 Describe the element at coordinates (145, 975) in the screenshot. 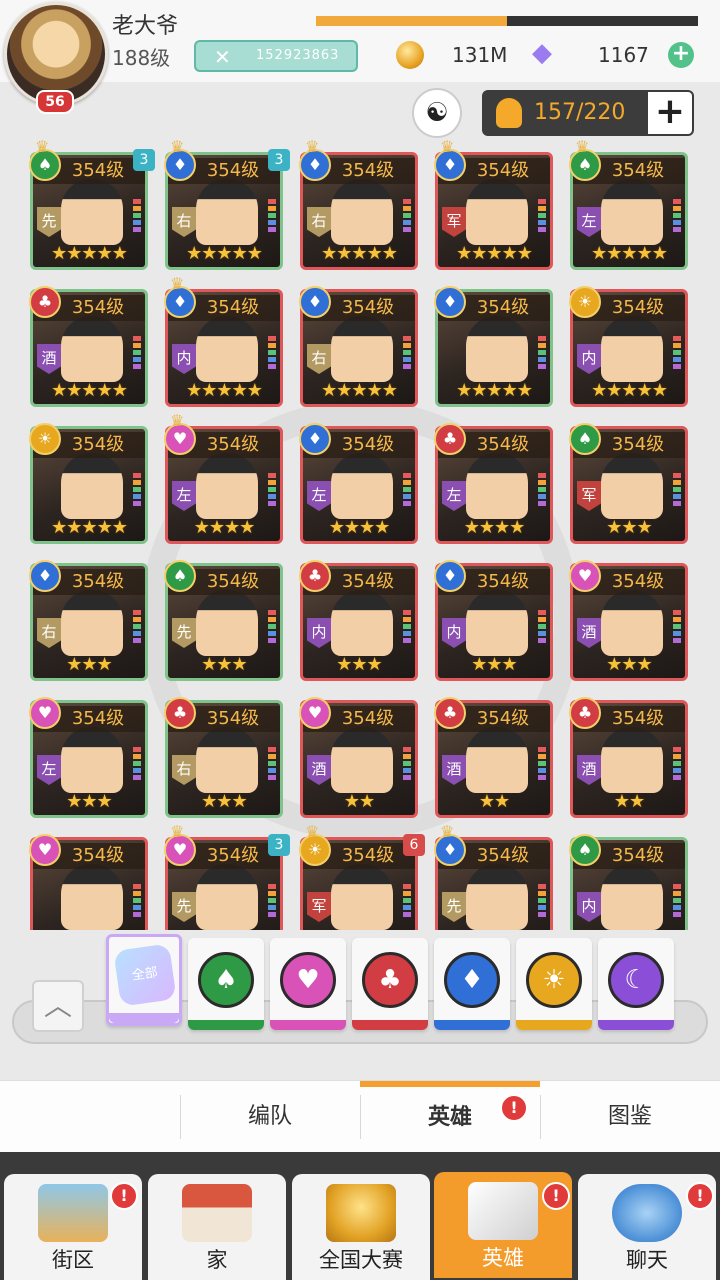

I see `all-heroes-icon: 全部` at that location.